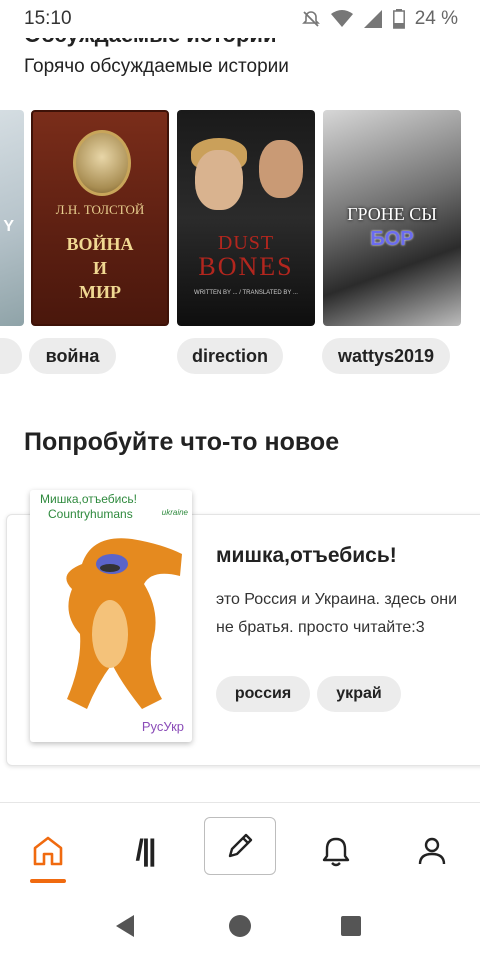  What do you see at coordinates (90, 514) in the screenshot?
I see `cover-text: Countryhumans` at bounding box center [90, 514].